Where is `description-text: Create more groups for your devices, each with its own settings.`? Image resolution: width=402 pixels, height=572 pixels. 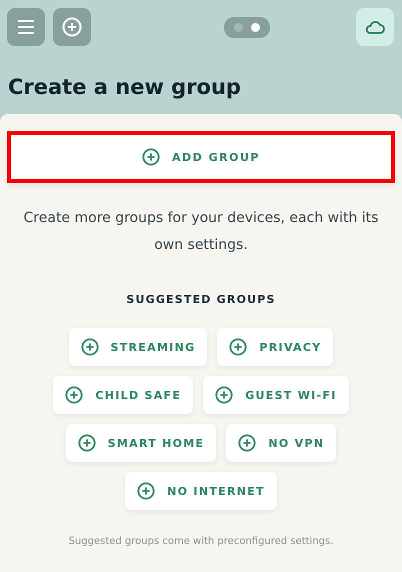 description-text: Create more groups for your devices, each with its own settings. is located at coordinates (201, 232).